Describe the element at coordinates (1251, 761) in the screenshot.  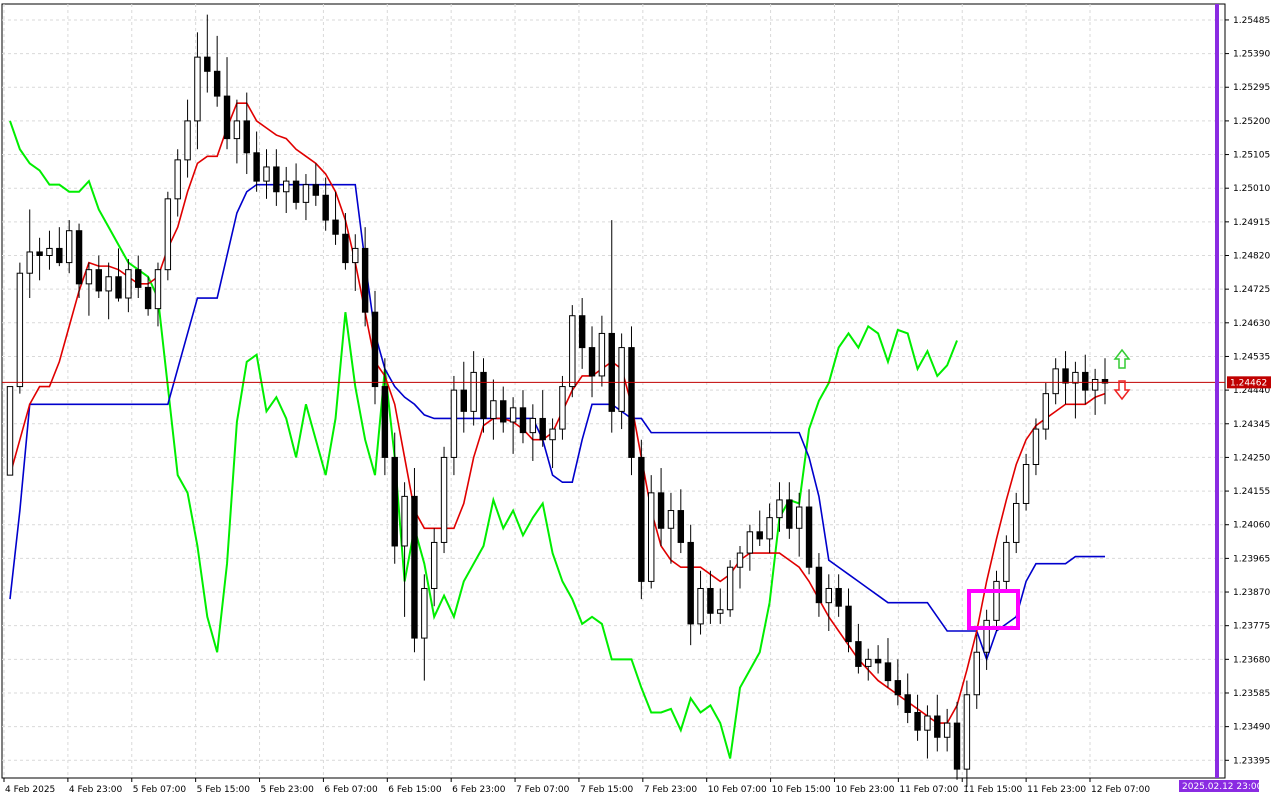
I see `y-tick-label: 1.23395` at that location.